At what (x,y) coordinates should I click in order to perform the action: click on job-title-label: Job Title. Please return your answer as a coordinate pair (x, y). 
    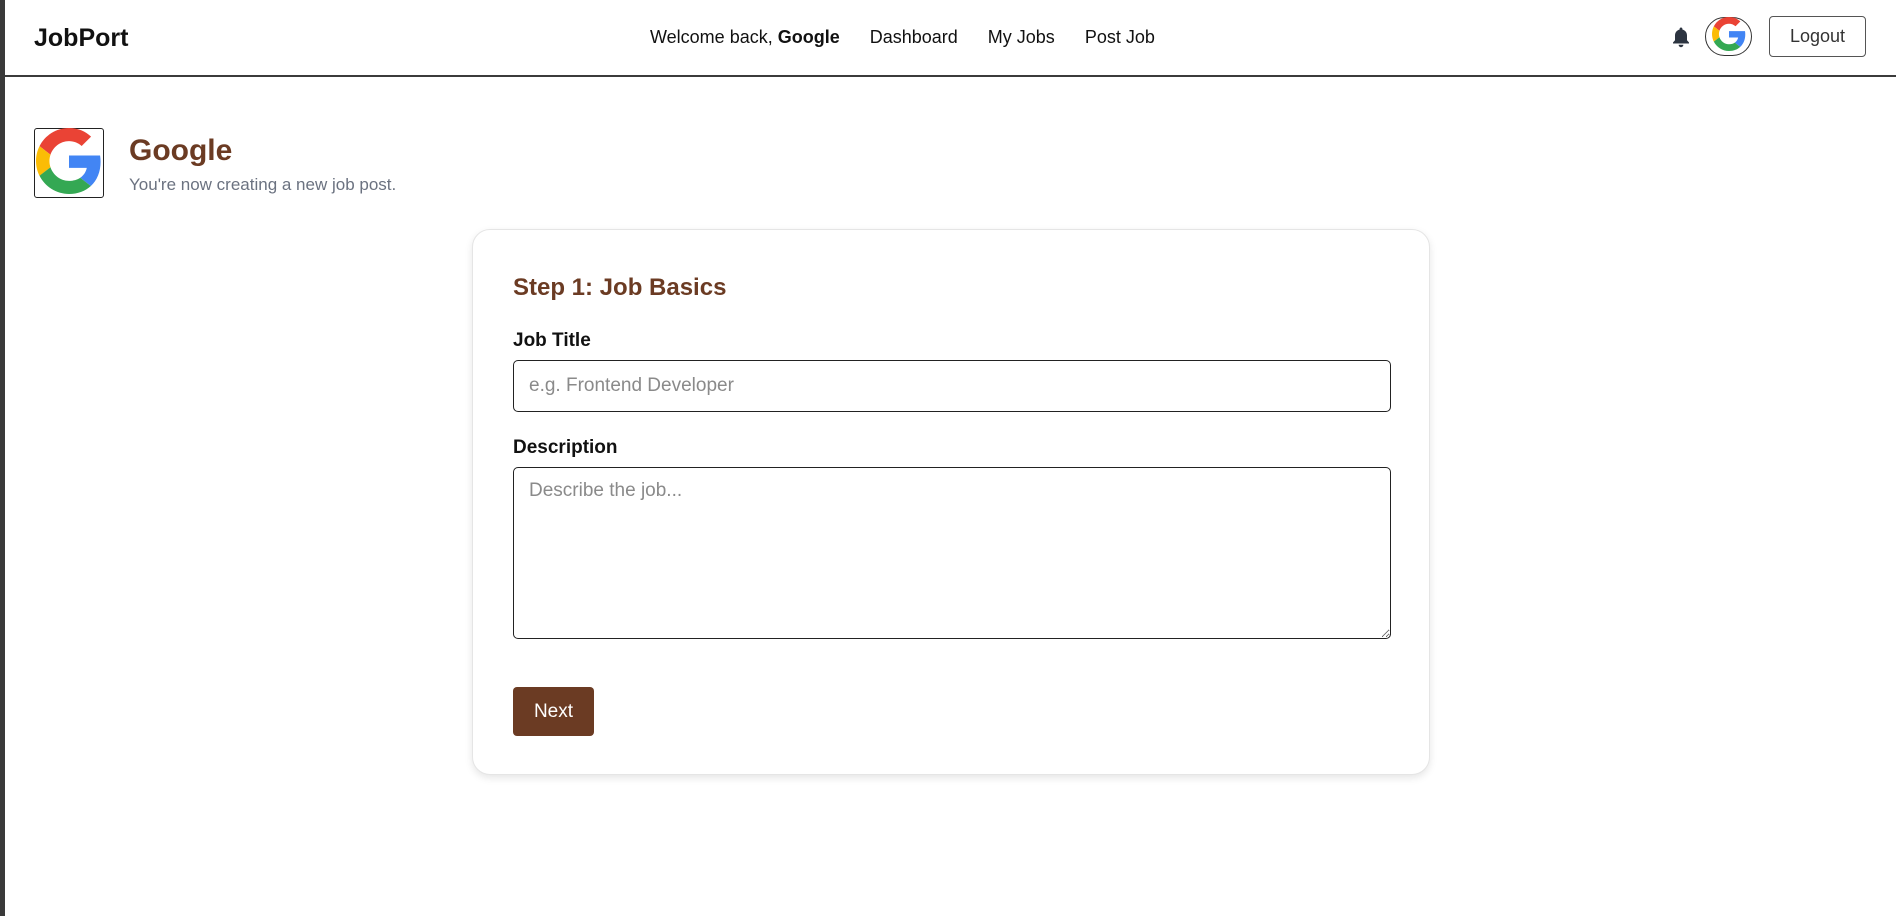
    Looking at the image, I should click on (552, 340).